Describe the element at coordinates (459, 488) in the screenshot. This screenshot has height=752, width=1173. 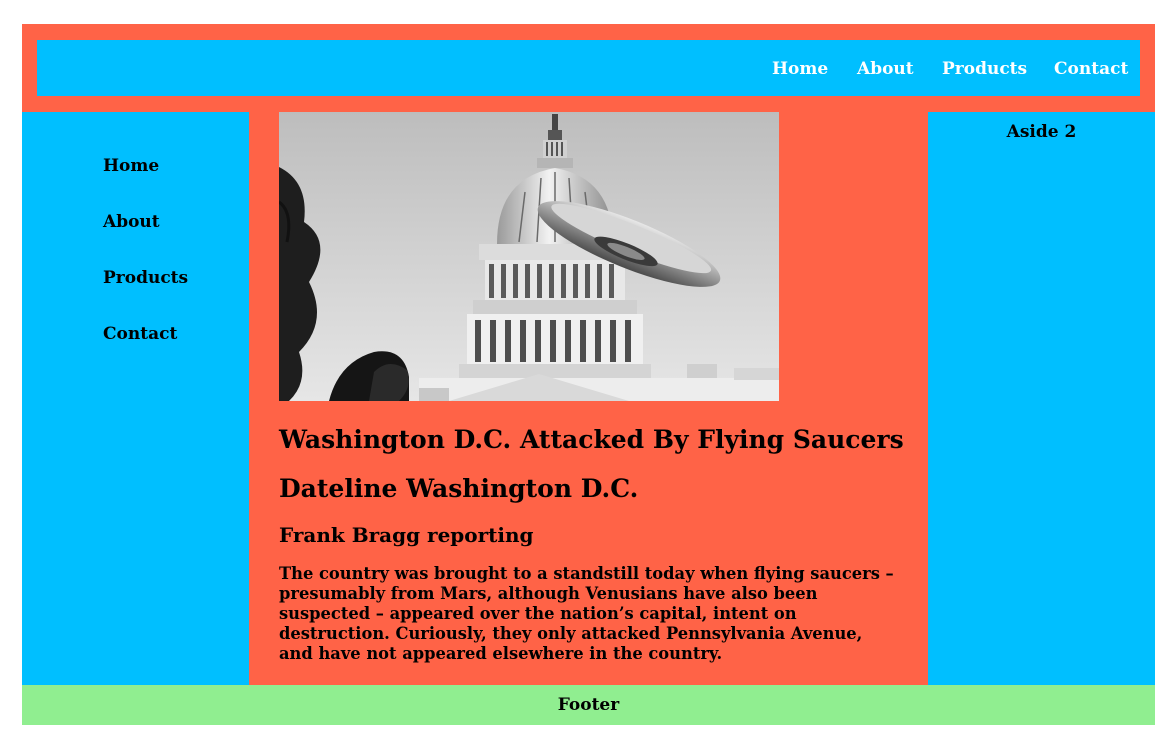
I see `article-dateline: Dateline Washington D.C.` at that location.